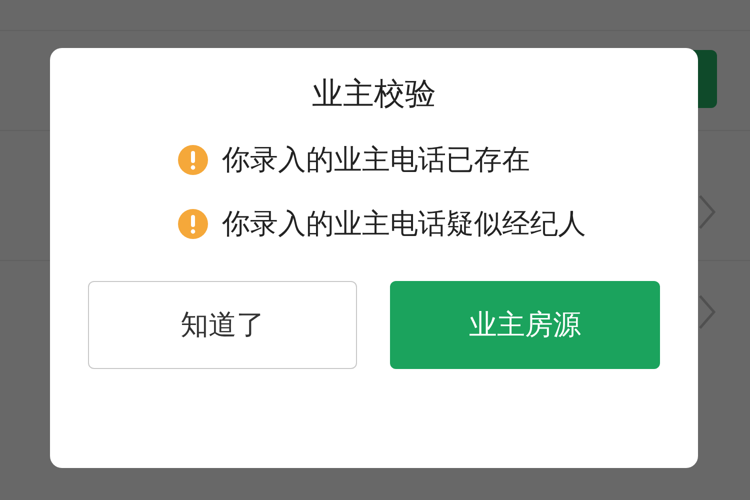  I want to click on warning-message: 你录入的业主电话已存在, so click(376, 160).